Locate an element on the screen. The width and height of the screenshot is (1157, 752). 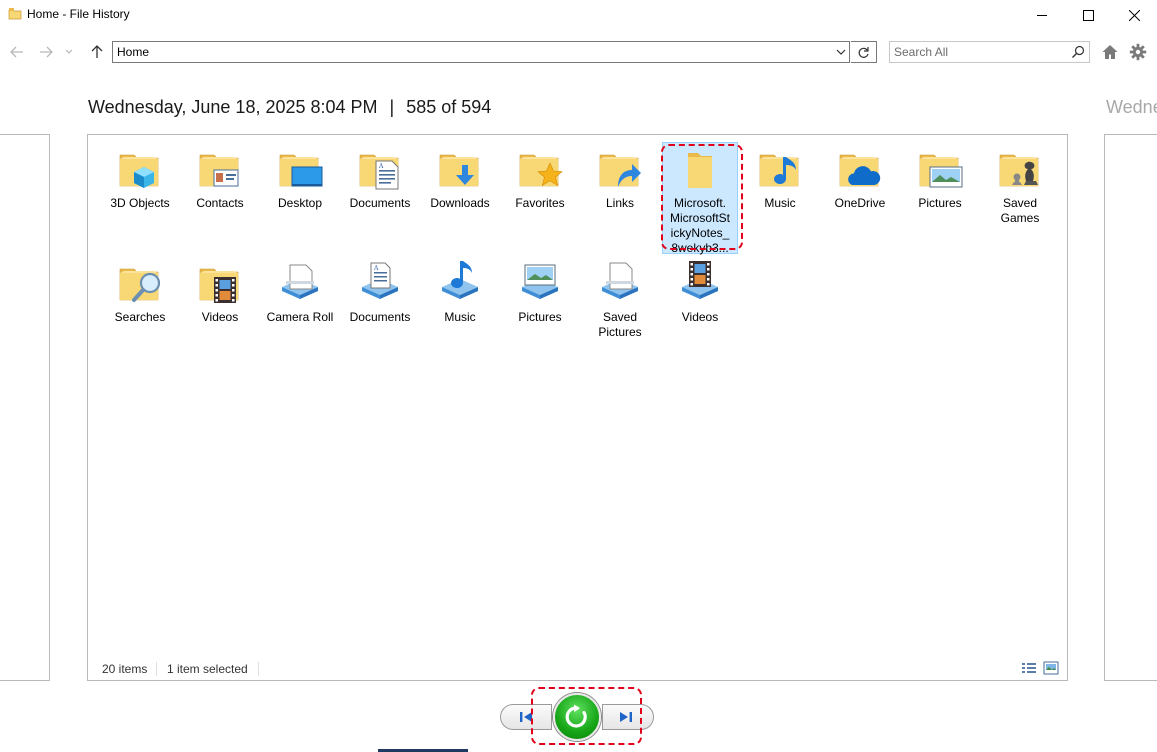
up-button is located at coordinates (97, 52).